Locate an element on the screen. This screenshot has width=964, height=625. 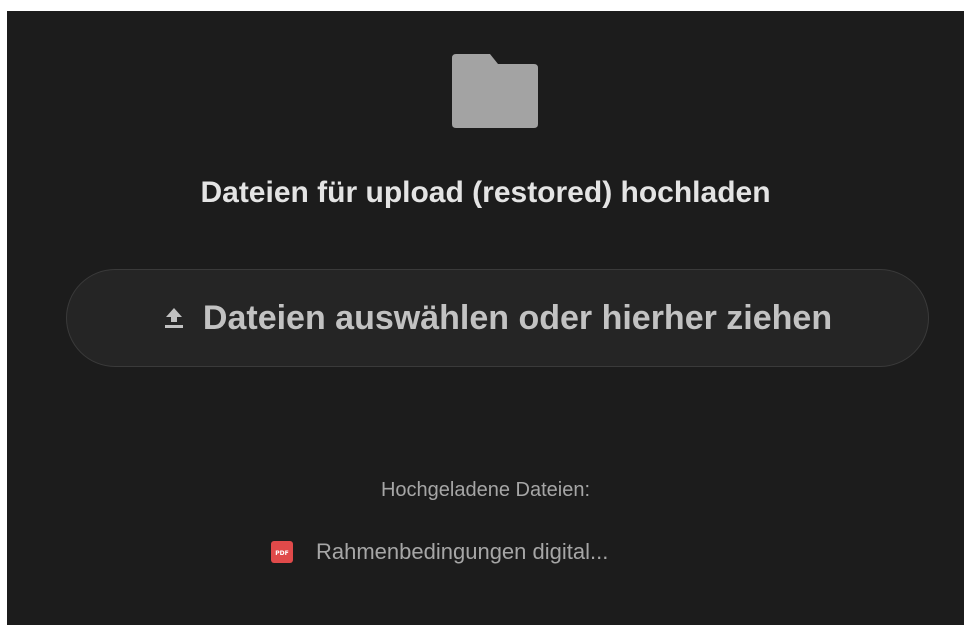
page-title: Dateien für upload (restored) hochladen is located at coordinates (485, 192).